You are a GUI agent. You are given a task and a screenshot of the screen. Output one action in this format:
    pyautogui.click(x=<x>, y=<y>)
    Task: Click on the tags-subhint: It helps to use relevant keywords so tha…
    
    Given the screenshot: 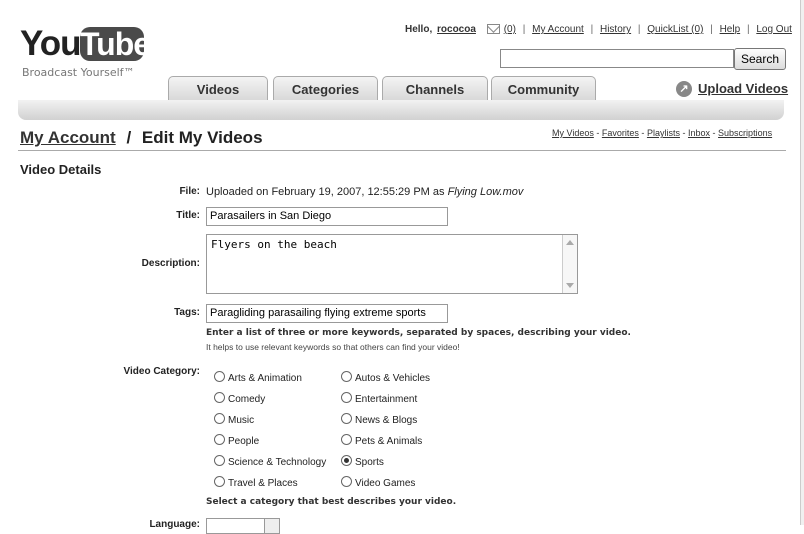 What is the action you would take?
    pyautogui.click(x=333, y=347)
    